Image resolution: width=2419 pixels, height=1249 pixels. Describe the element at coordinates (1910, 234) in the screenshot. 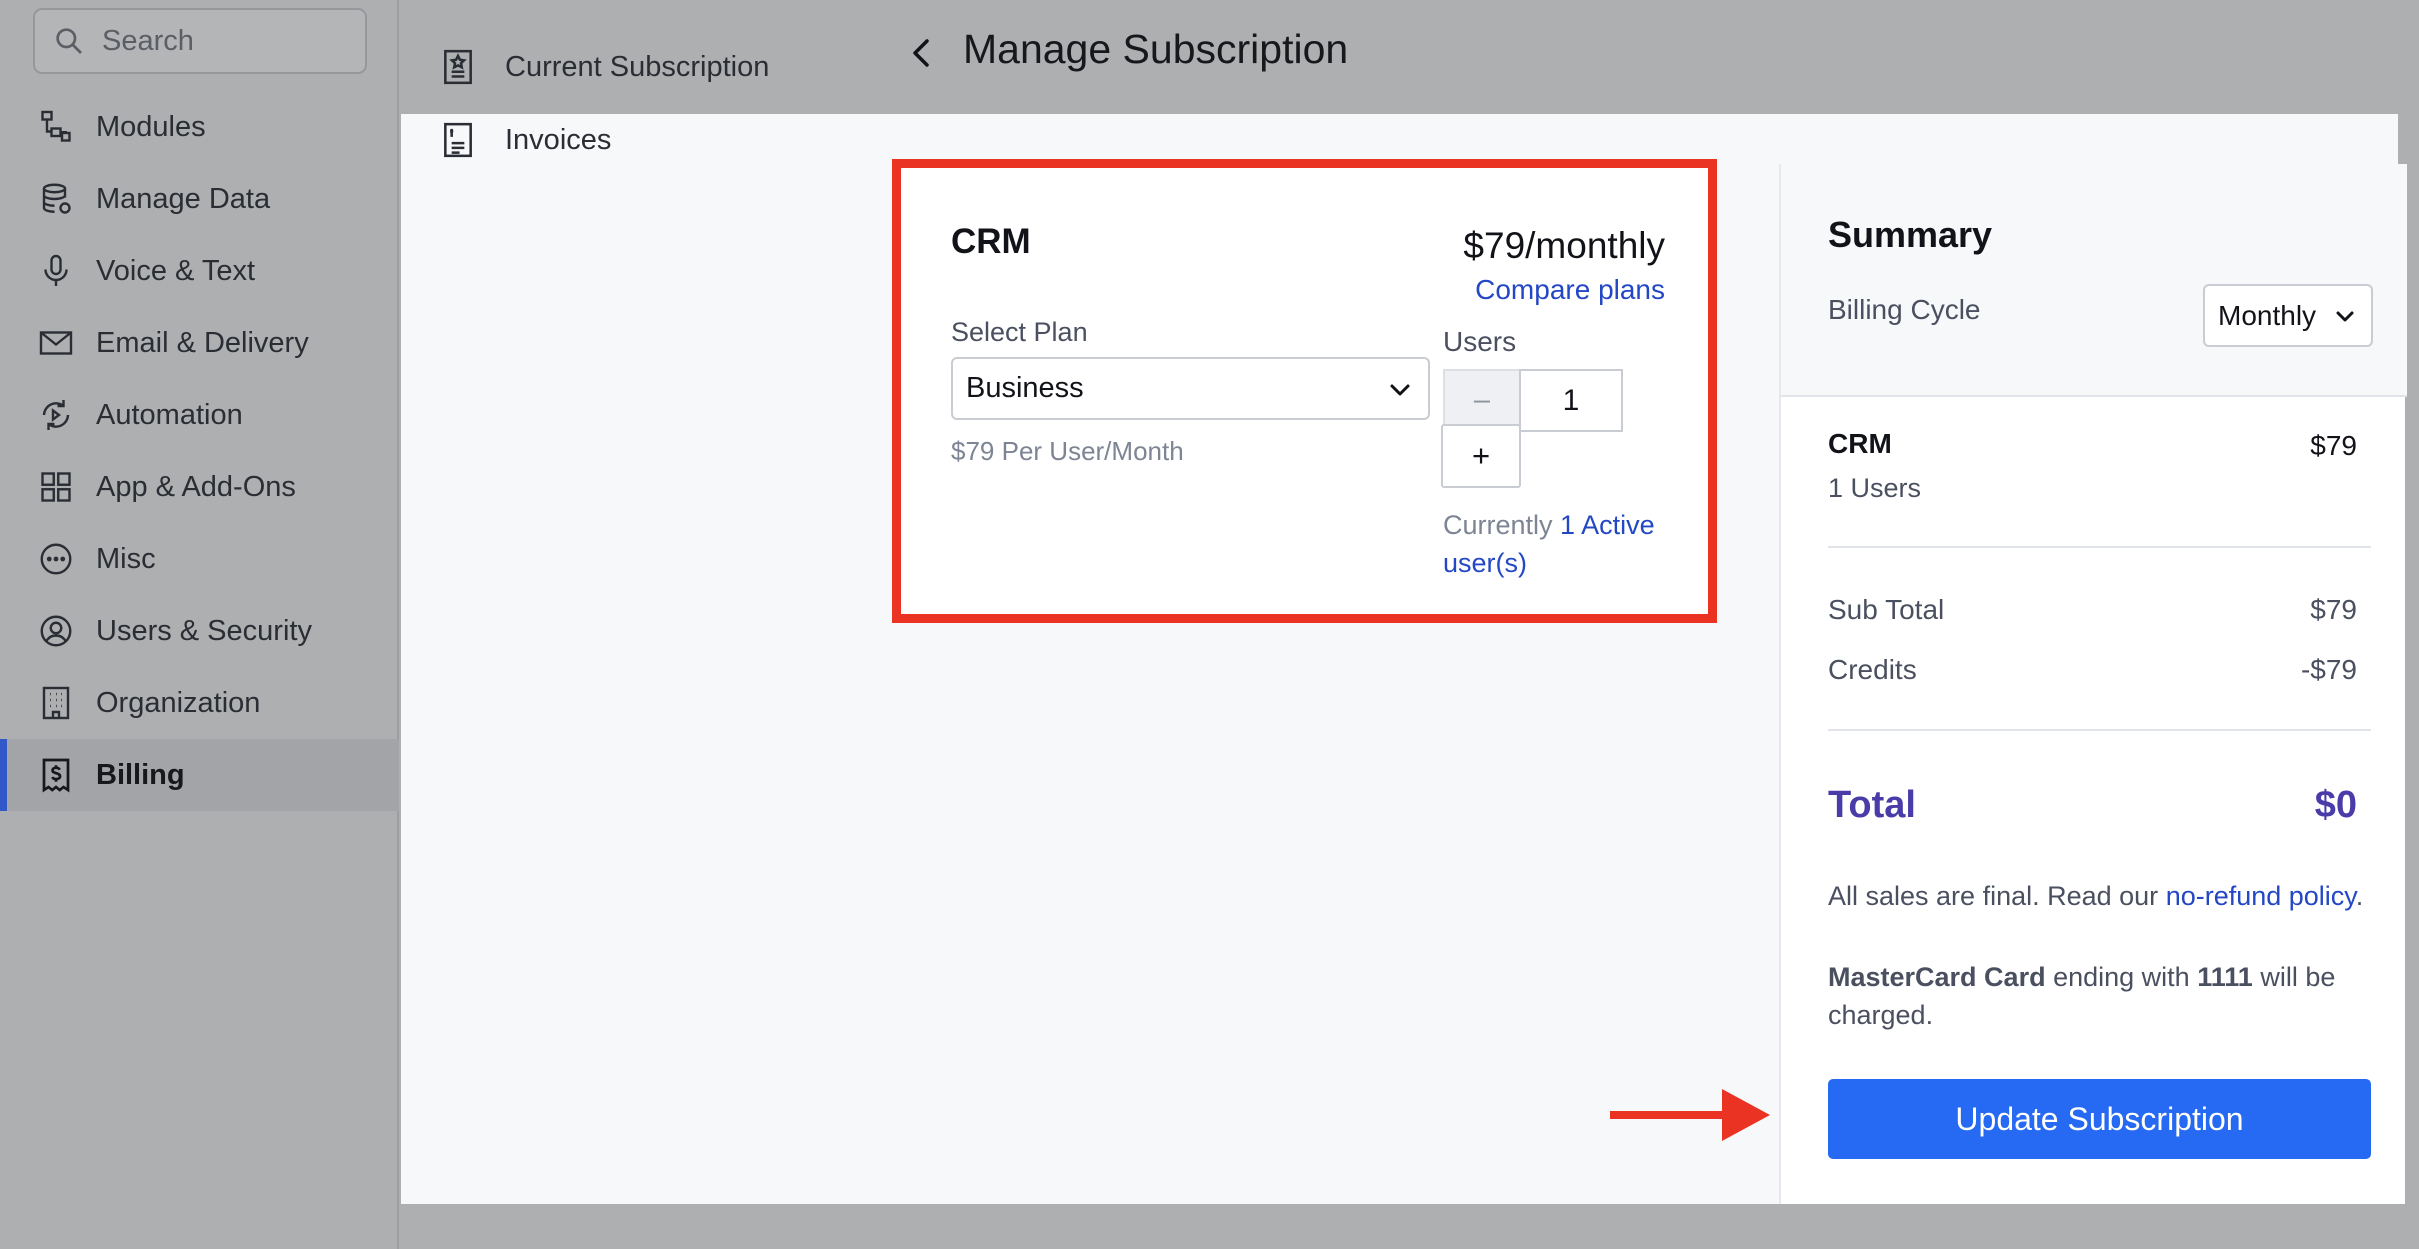

I see `summary-title: Summary` at that location.